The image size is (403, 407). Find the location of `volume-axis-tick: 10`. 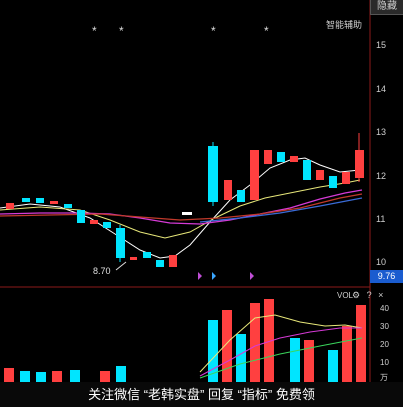

volume-axis-tick: 10 is located at coordinates (384, 362).